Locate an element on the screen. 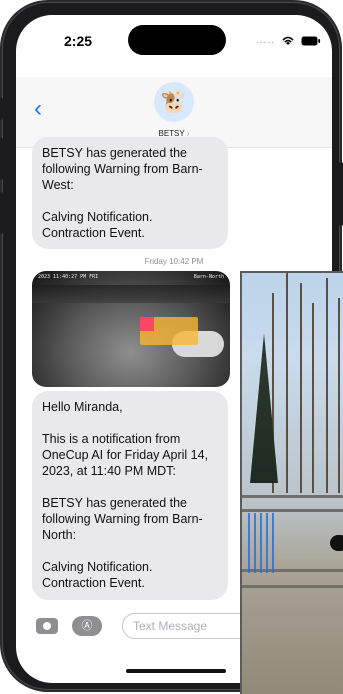  volume-up-button is located at coordinates (1, 159).